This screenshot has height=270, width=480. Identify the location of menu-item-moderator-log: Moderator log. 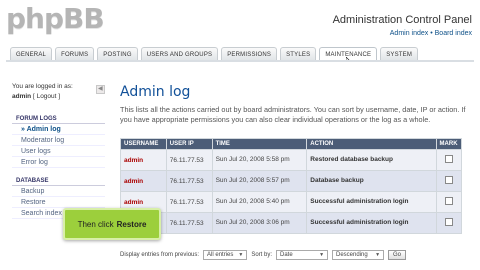
(58, 140).